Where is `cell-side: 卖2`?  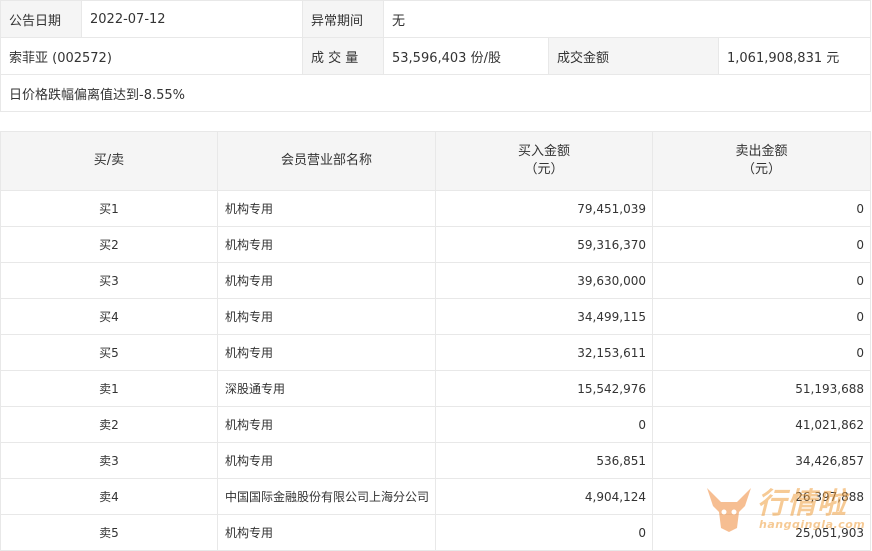 cell-side: 卖2 is located at coordinates (109, 424).